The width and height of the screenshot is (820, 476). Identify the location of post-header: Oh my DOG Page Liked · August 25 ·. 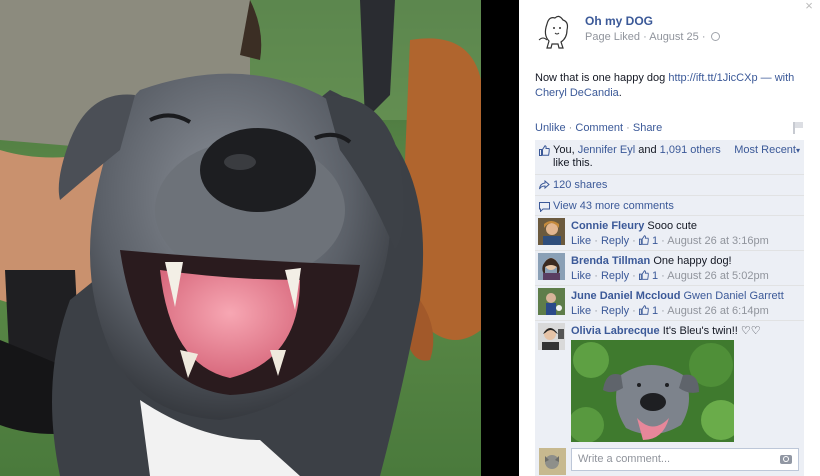
(670, 34).